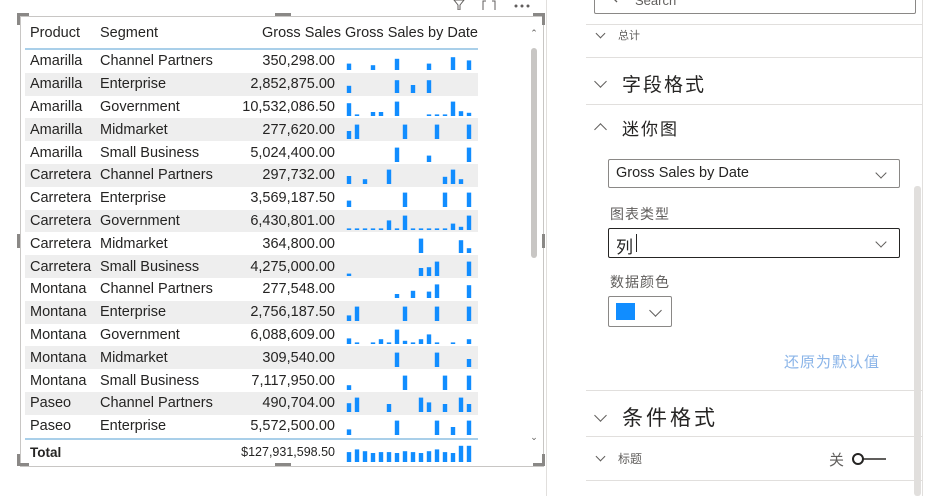 The width and height of the screenshot is (936, 496). Describe the element at coordinates (18, 460) in the screenshot. I see `resize-handle-bl-v` at that location.